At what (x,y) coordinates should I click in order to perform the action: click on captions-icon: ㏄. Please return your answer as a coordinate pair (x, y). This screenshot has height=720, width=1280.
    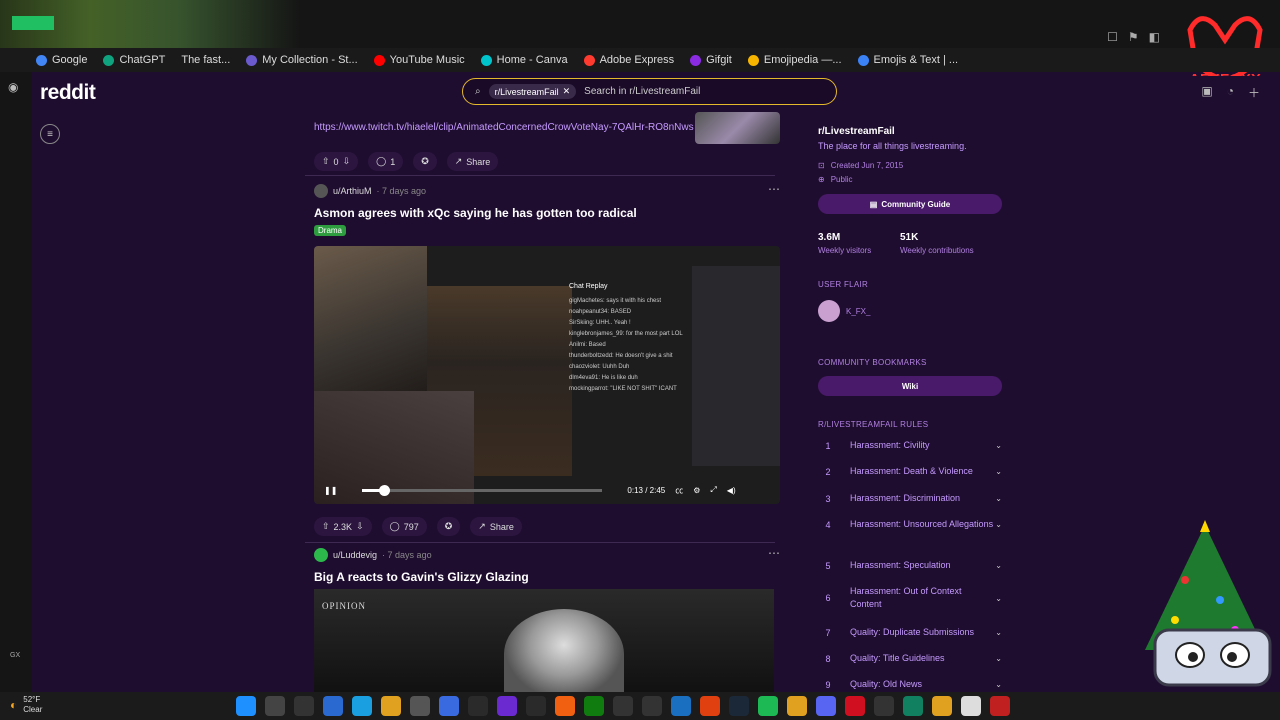
    Looking at the image, I should click on (679, 490).